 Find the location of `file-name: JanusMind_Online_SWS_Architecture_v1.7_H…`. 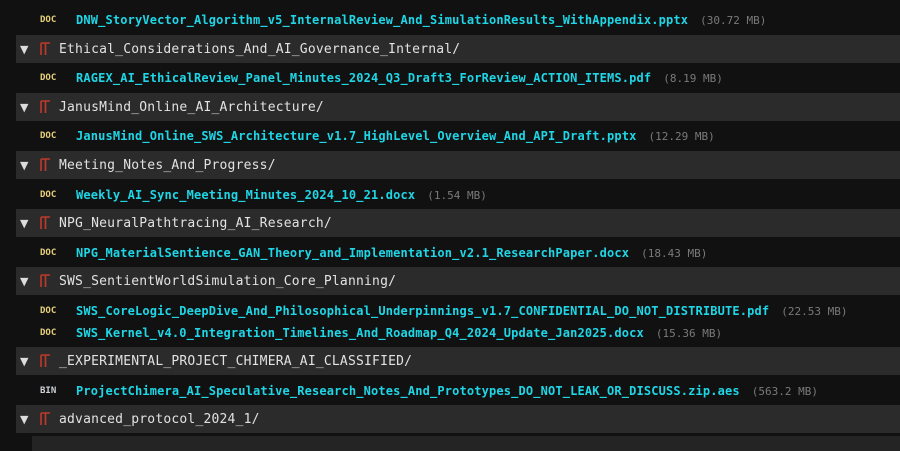

file-name: JanusMind_Online_SWS_Architecture_v1.7_H… is located at coordinates (356, 136).